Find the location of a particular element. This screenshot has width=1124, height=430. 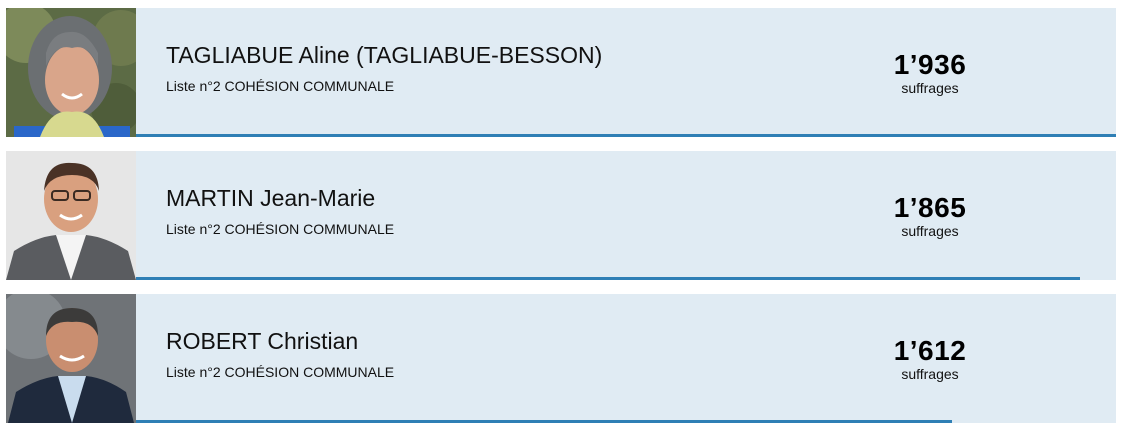

vote-count: 1’612 suffrages is located at coordinates (930, 359).